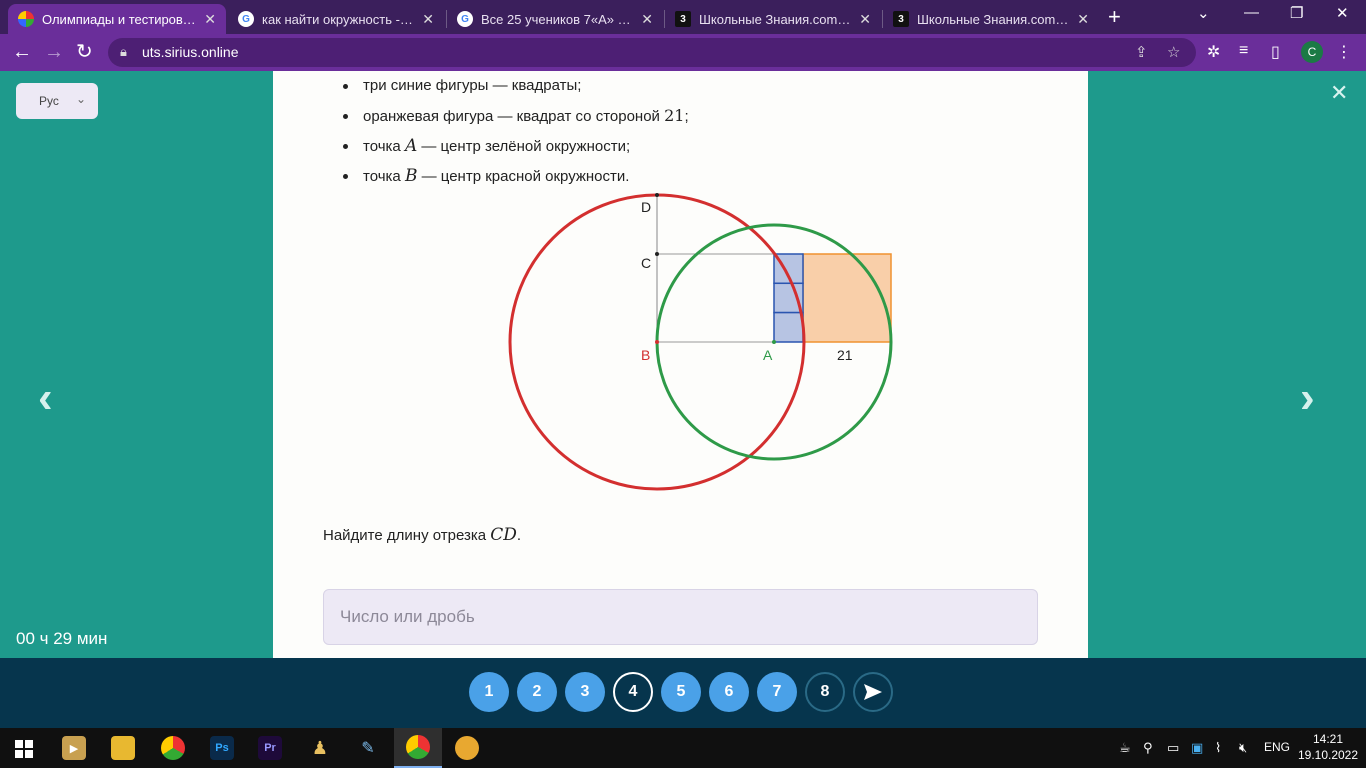  What do you see at coordinates (222, 748) in the screenshot?
I see `photoshop-icon: Ps` at bounding box center [222, 748].